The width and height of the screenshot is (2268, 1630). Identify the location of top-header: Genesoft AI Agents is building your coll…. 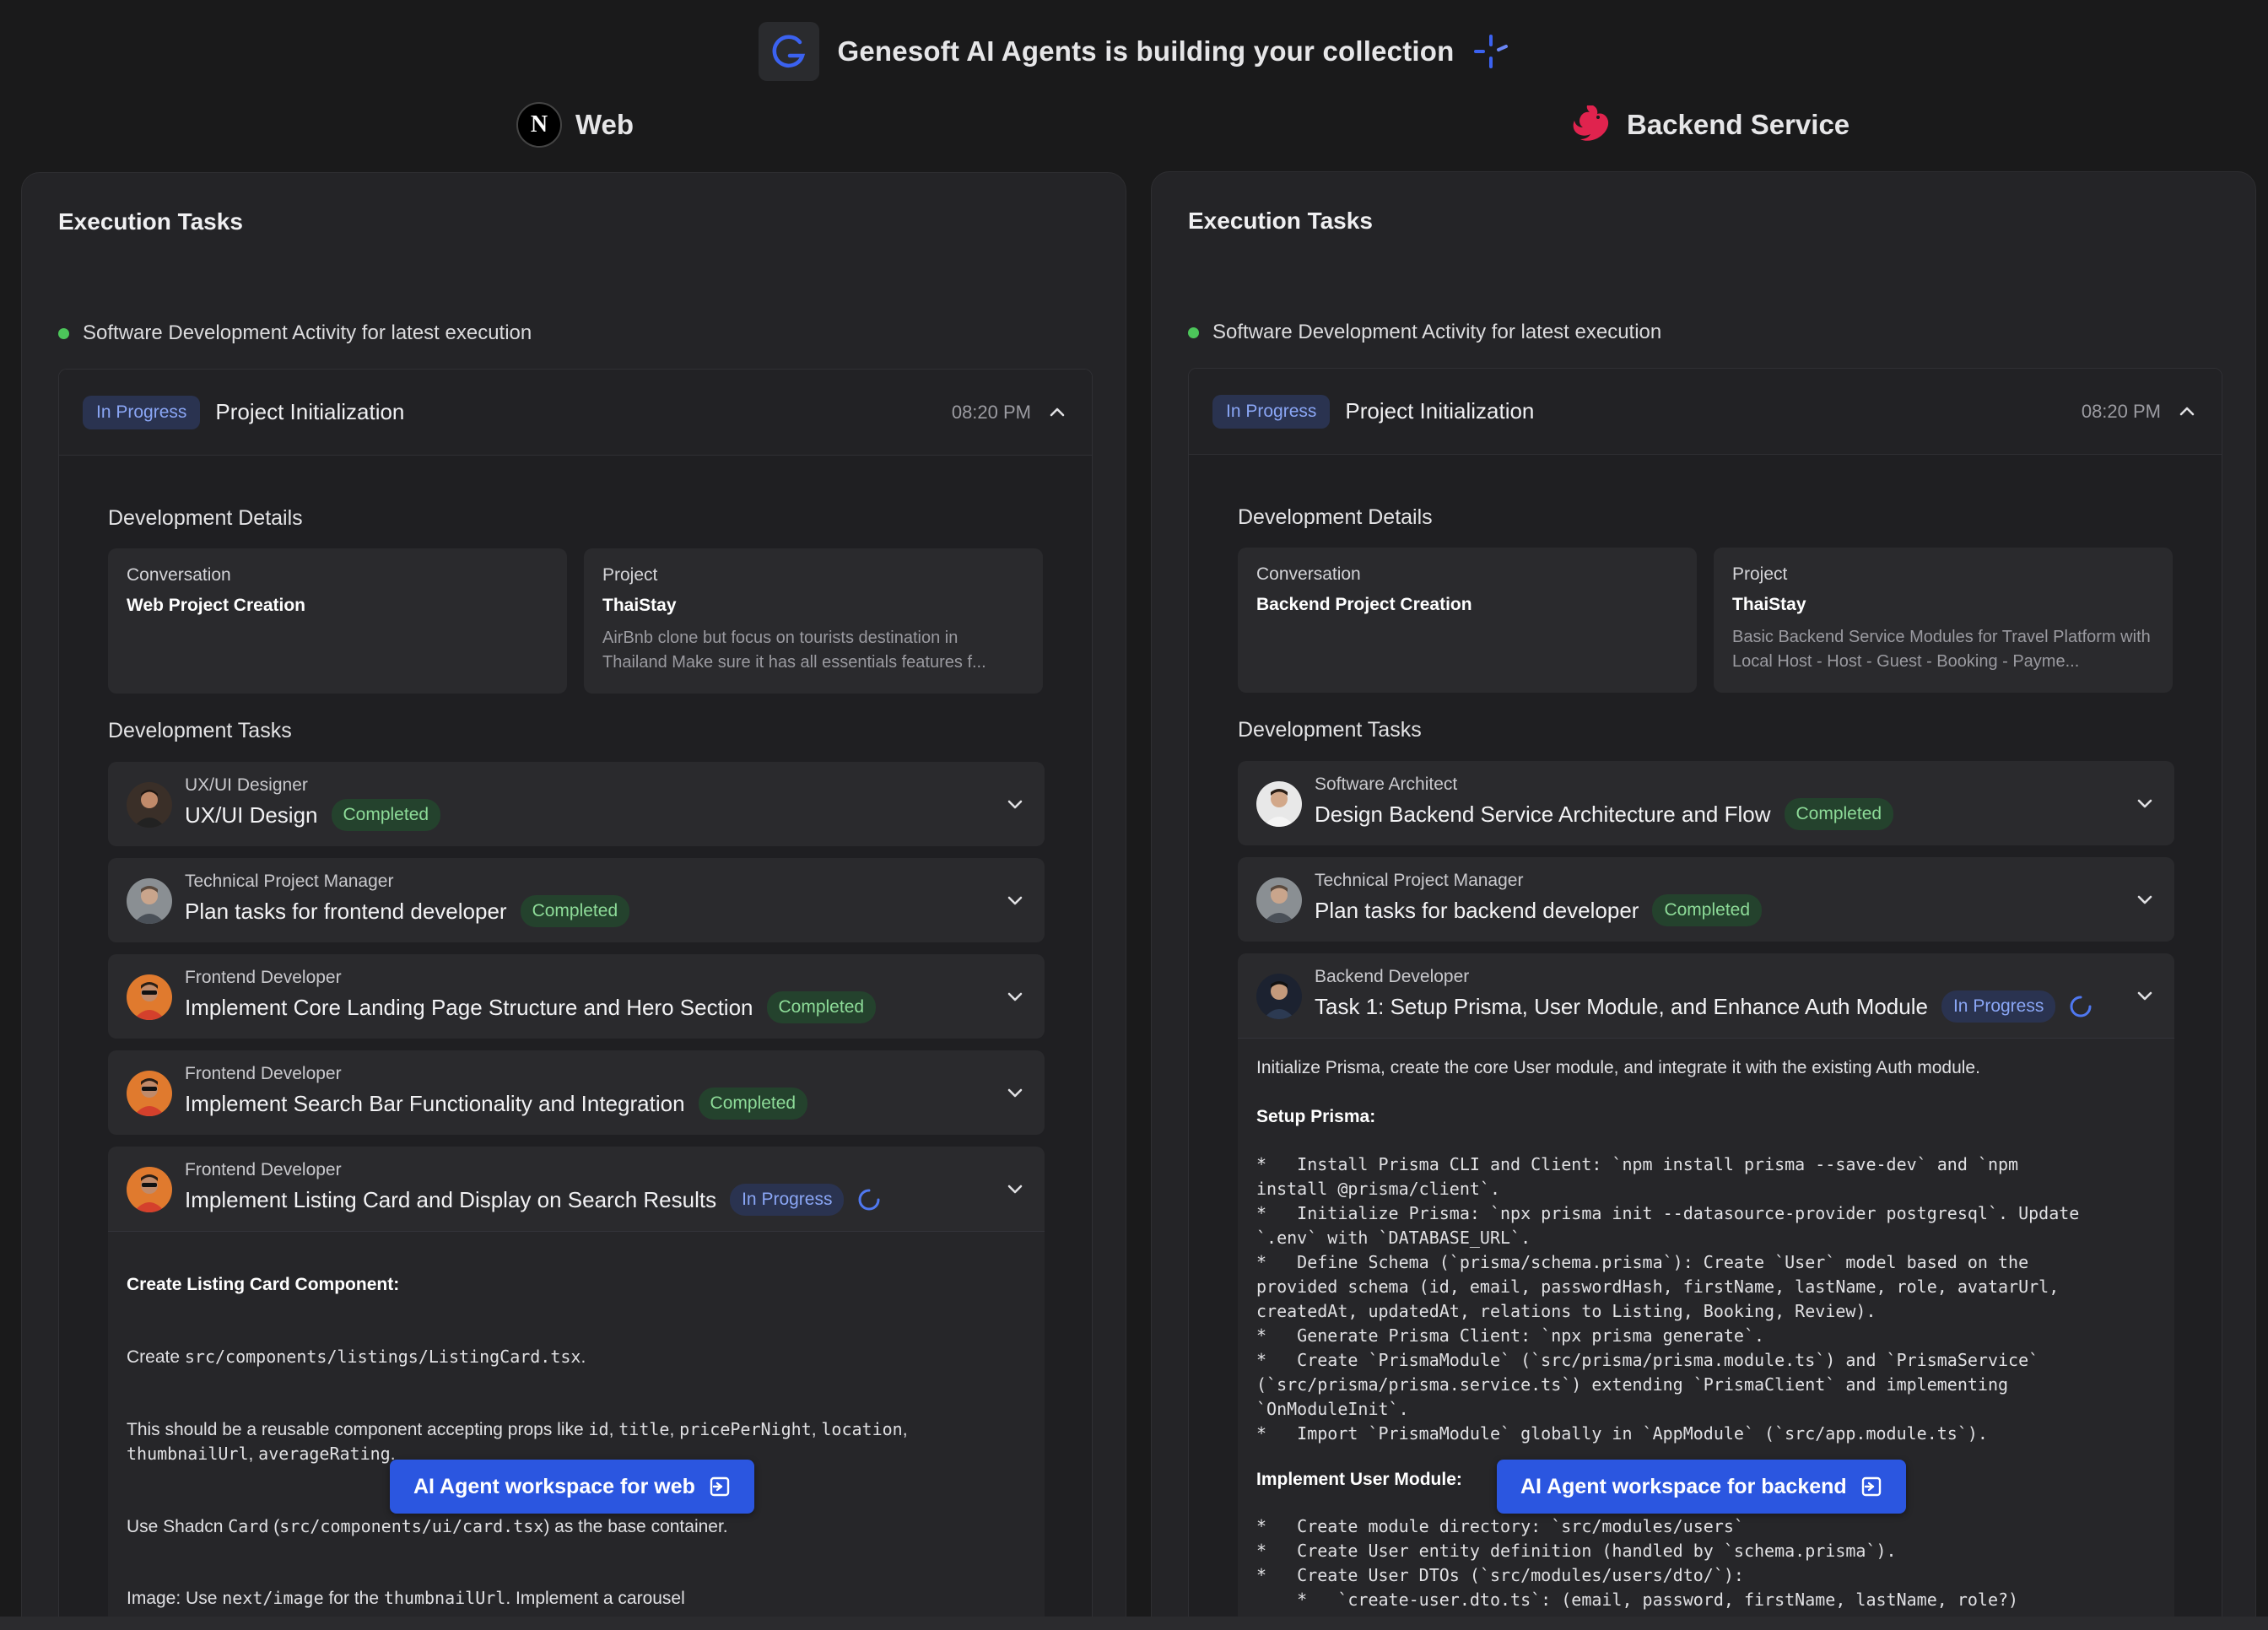
(1134, 51).